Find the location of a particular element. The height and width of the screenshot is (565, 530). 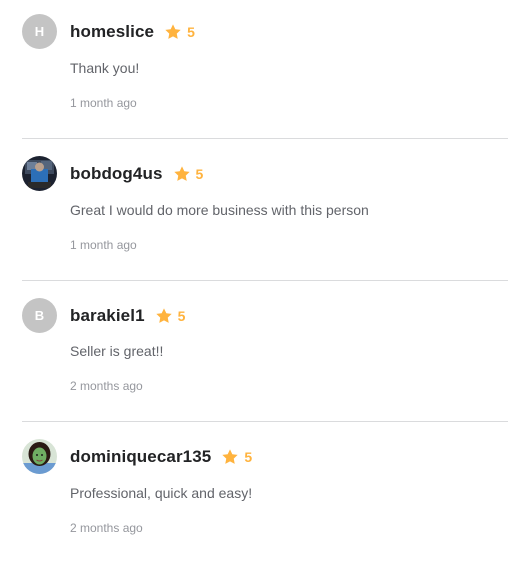

review-comment: Seller is great!! is located at coordinates (117, 351).